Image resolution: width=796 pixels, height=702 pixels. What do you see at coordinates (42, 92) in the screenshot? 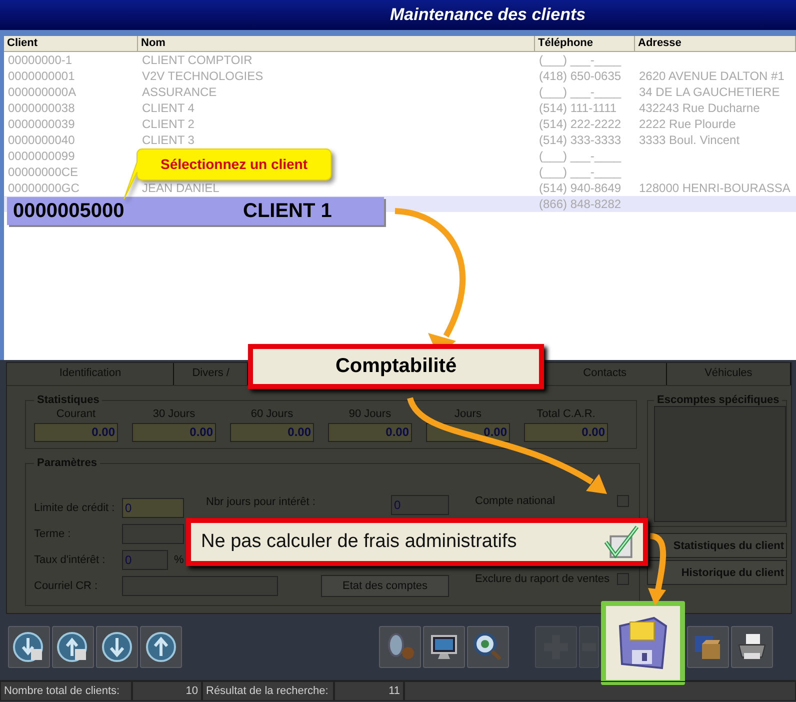
I see `table-cell: 000000000A` at bounding box center [42, 92].